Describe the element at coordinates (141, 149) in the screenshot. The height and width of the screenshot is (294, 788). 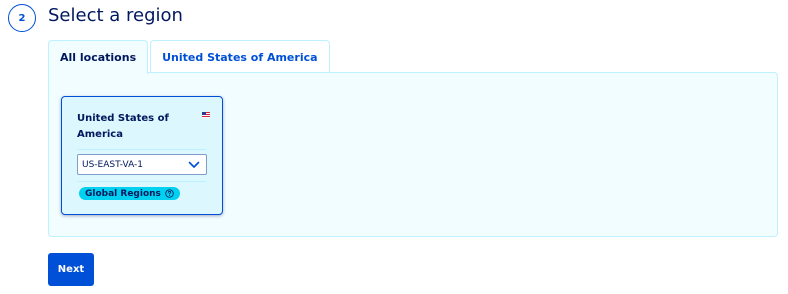
I see `card-divider-top` at that location.